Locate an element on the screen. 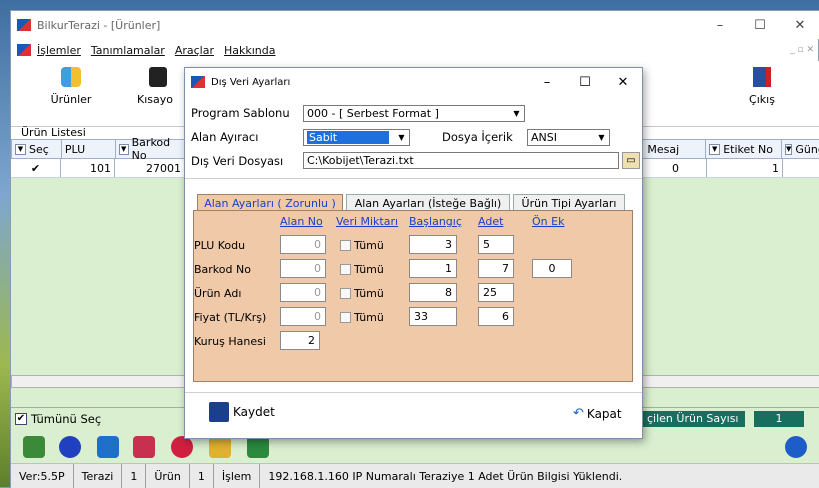  edit-icon is located at coordinates (70, 447).